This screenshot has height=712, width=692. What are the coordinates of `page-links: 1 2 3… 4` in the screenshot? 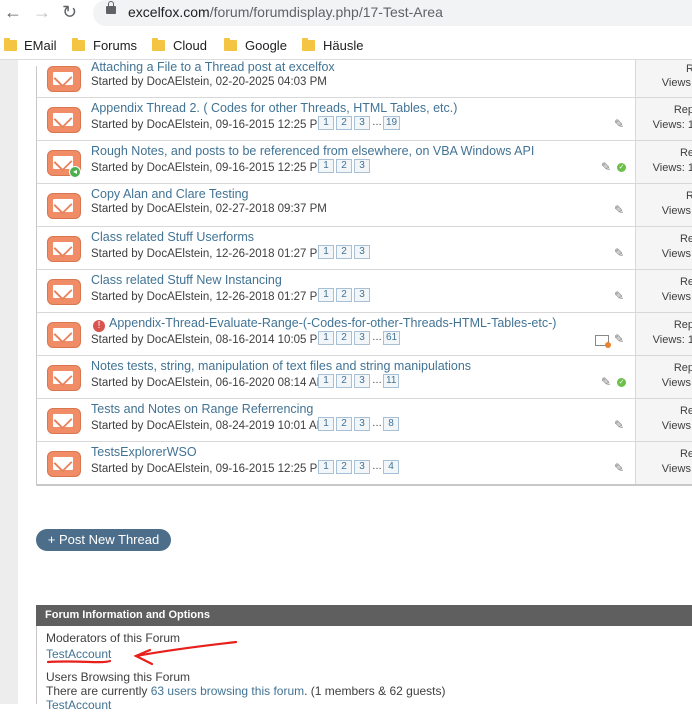 It's located at (359, 467).